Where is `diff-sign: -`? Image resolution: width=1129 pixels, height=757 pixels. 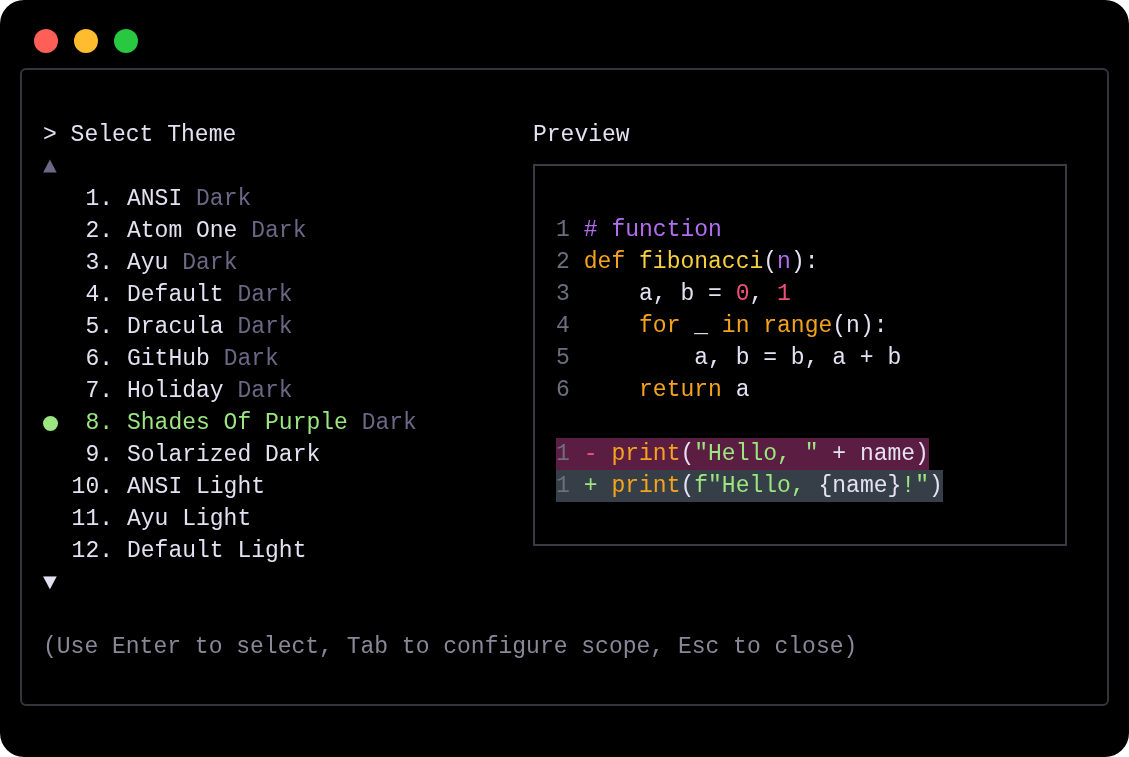
diff-sign: - is located at coordinates (590, 454).